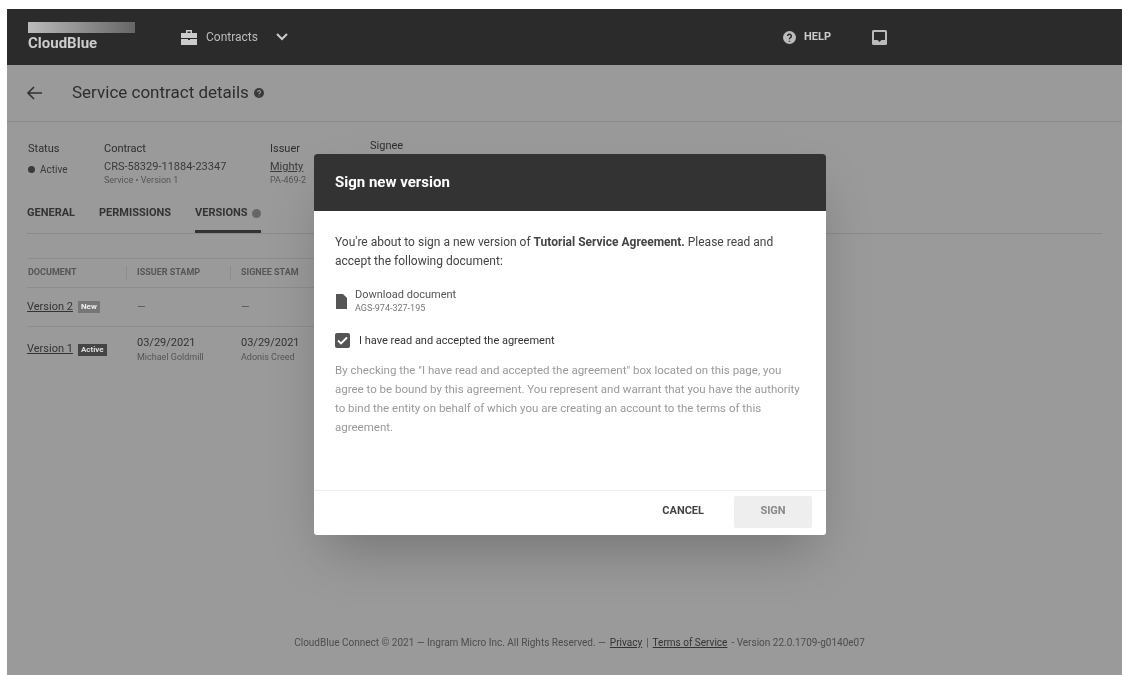 The height and width of the screenshot is (675, 1122). What do you see at coordinates (228, 215) in the screenshot?
I see `tab: VERSIONS` at bounding box center [228, 215].